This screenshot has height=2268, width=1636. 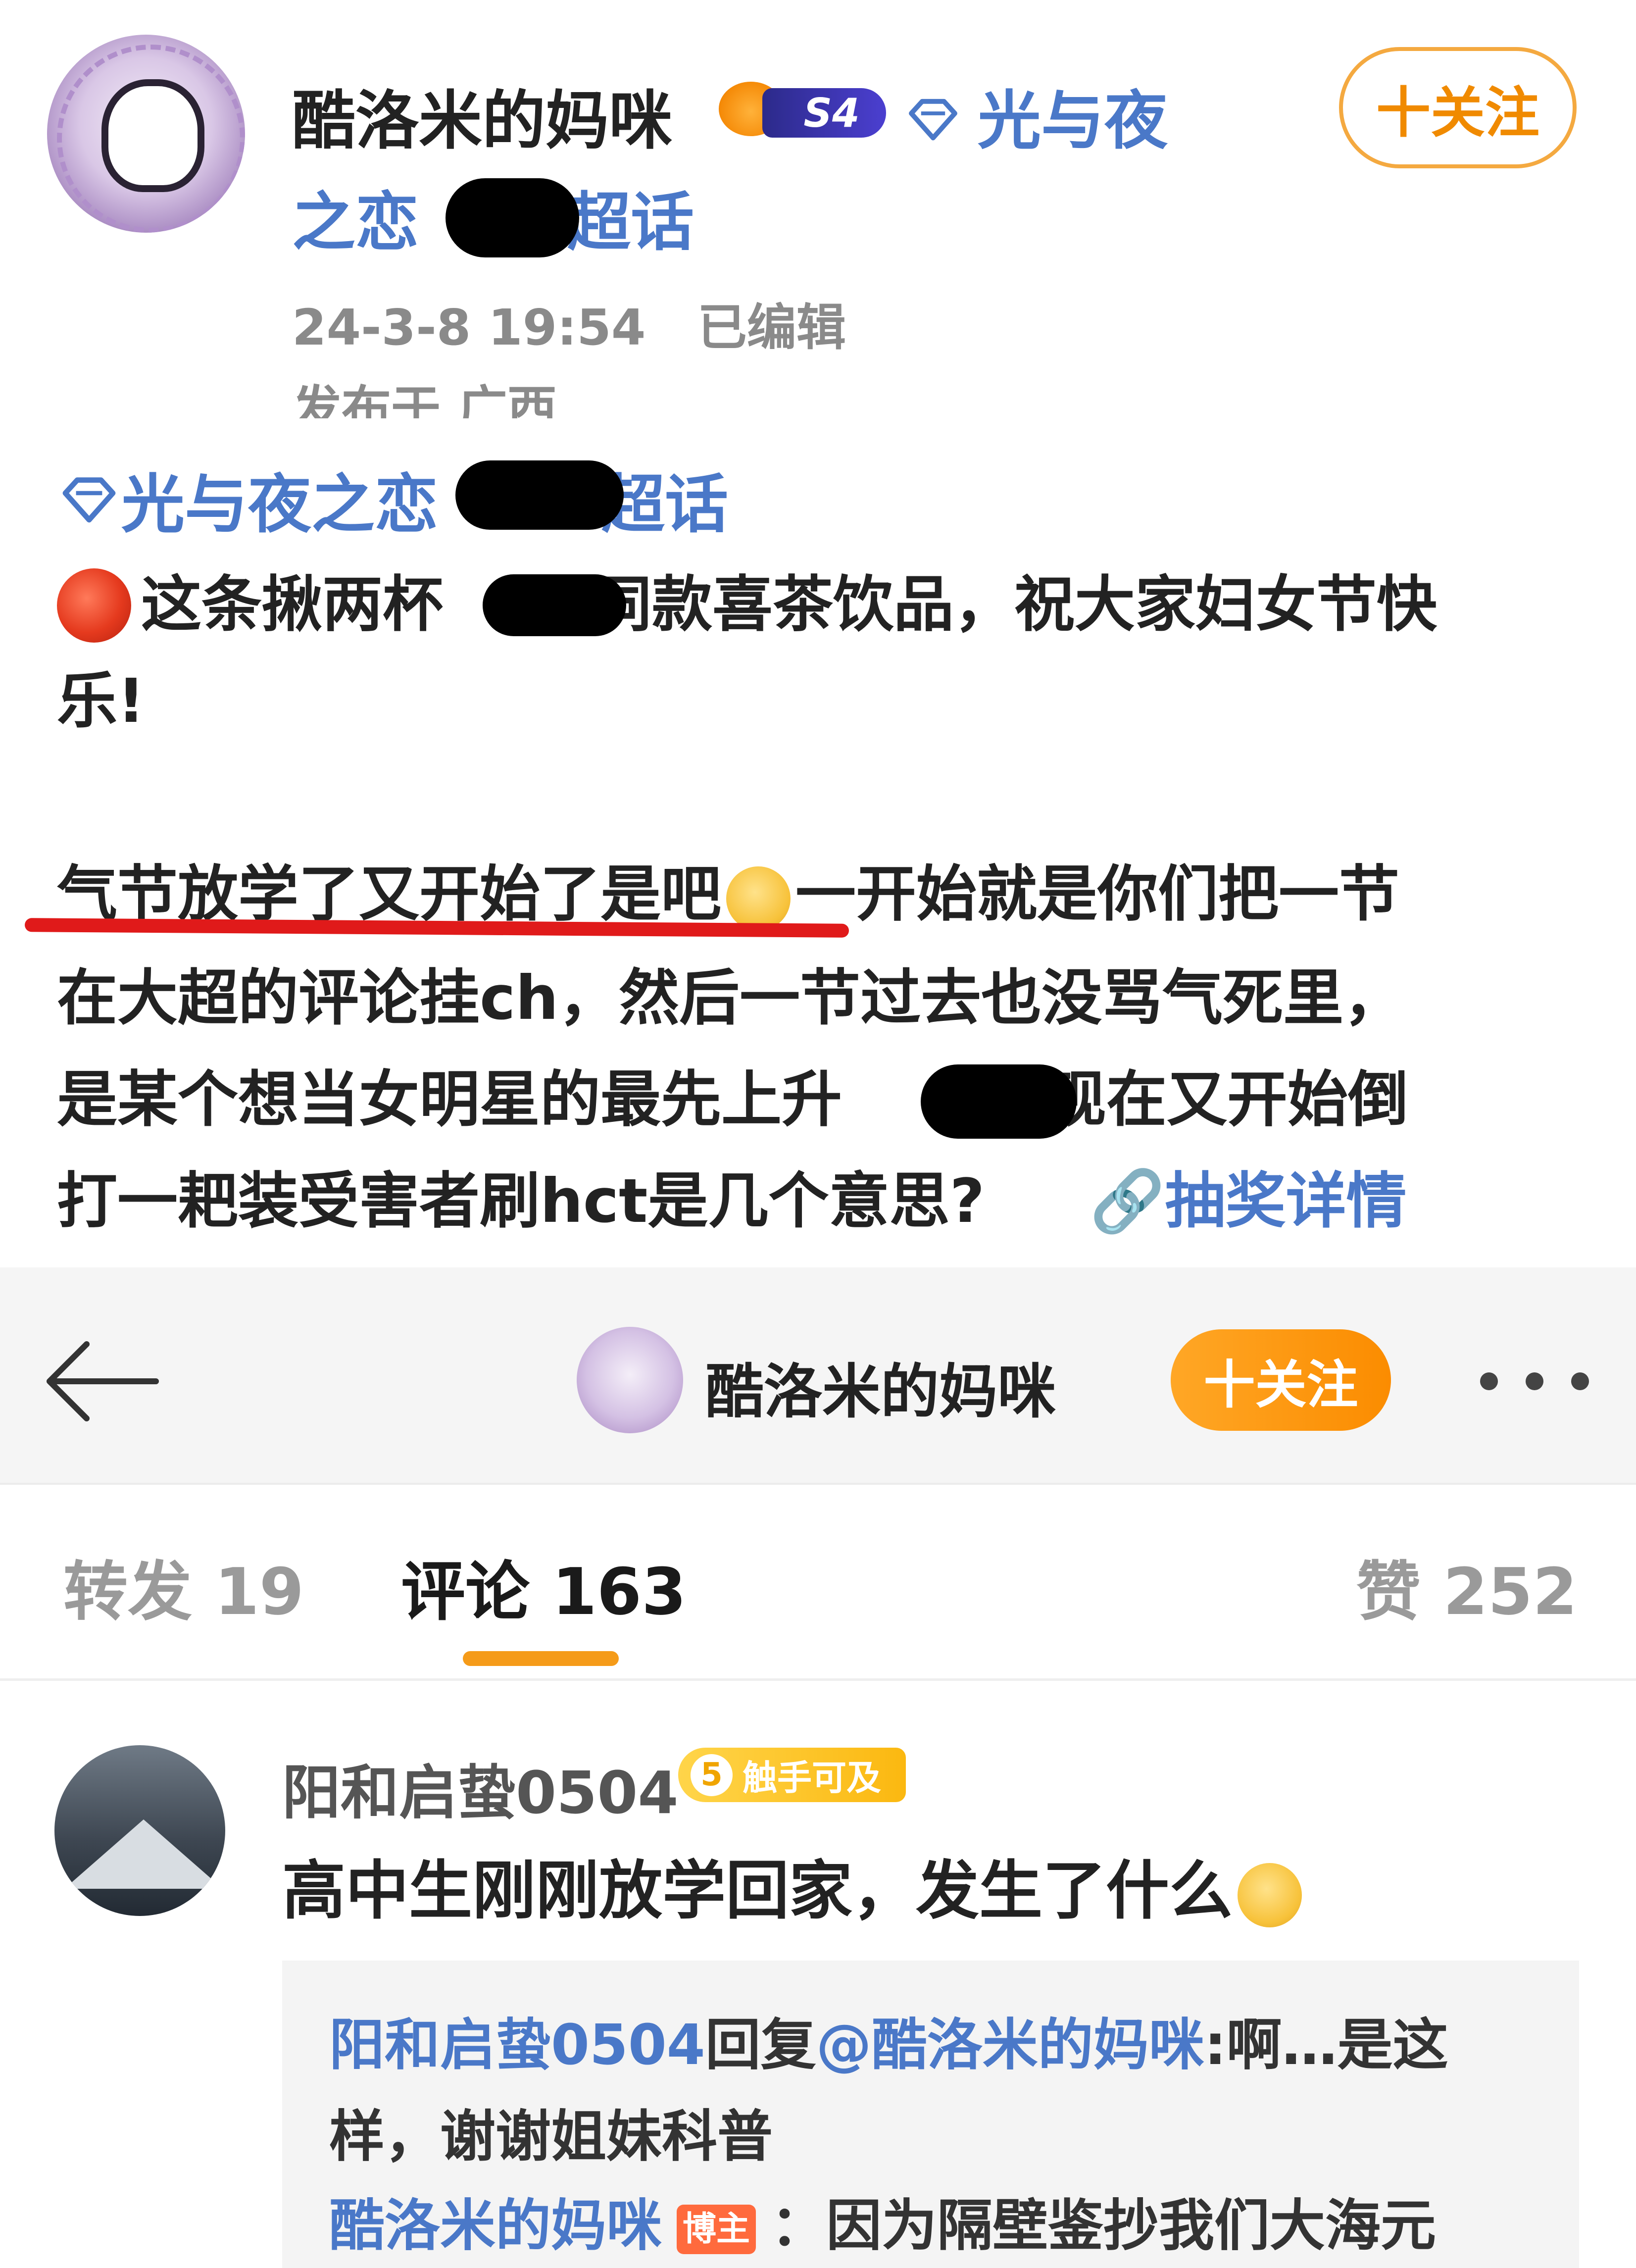 What do you see at coordinates (495, 2226) in the screenshot?
I see `reply-user: 酷洛米的妈咪` at bounding box center [495, 2226].